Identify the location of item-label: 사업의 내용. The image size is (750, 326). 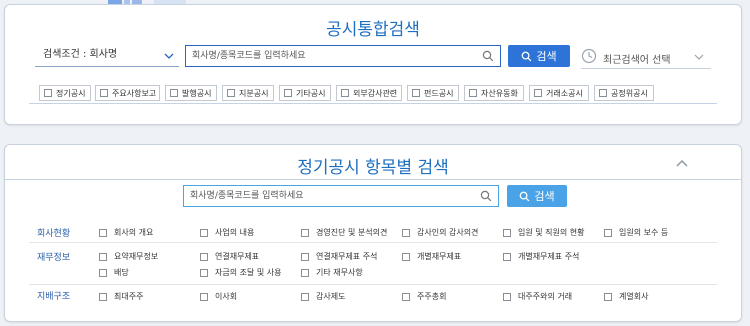
(235, 232).